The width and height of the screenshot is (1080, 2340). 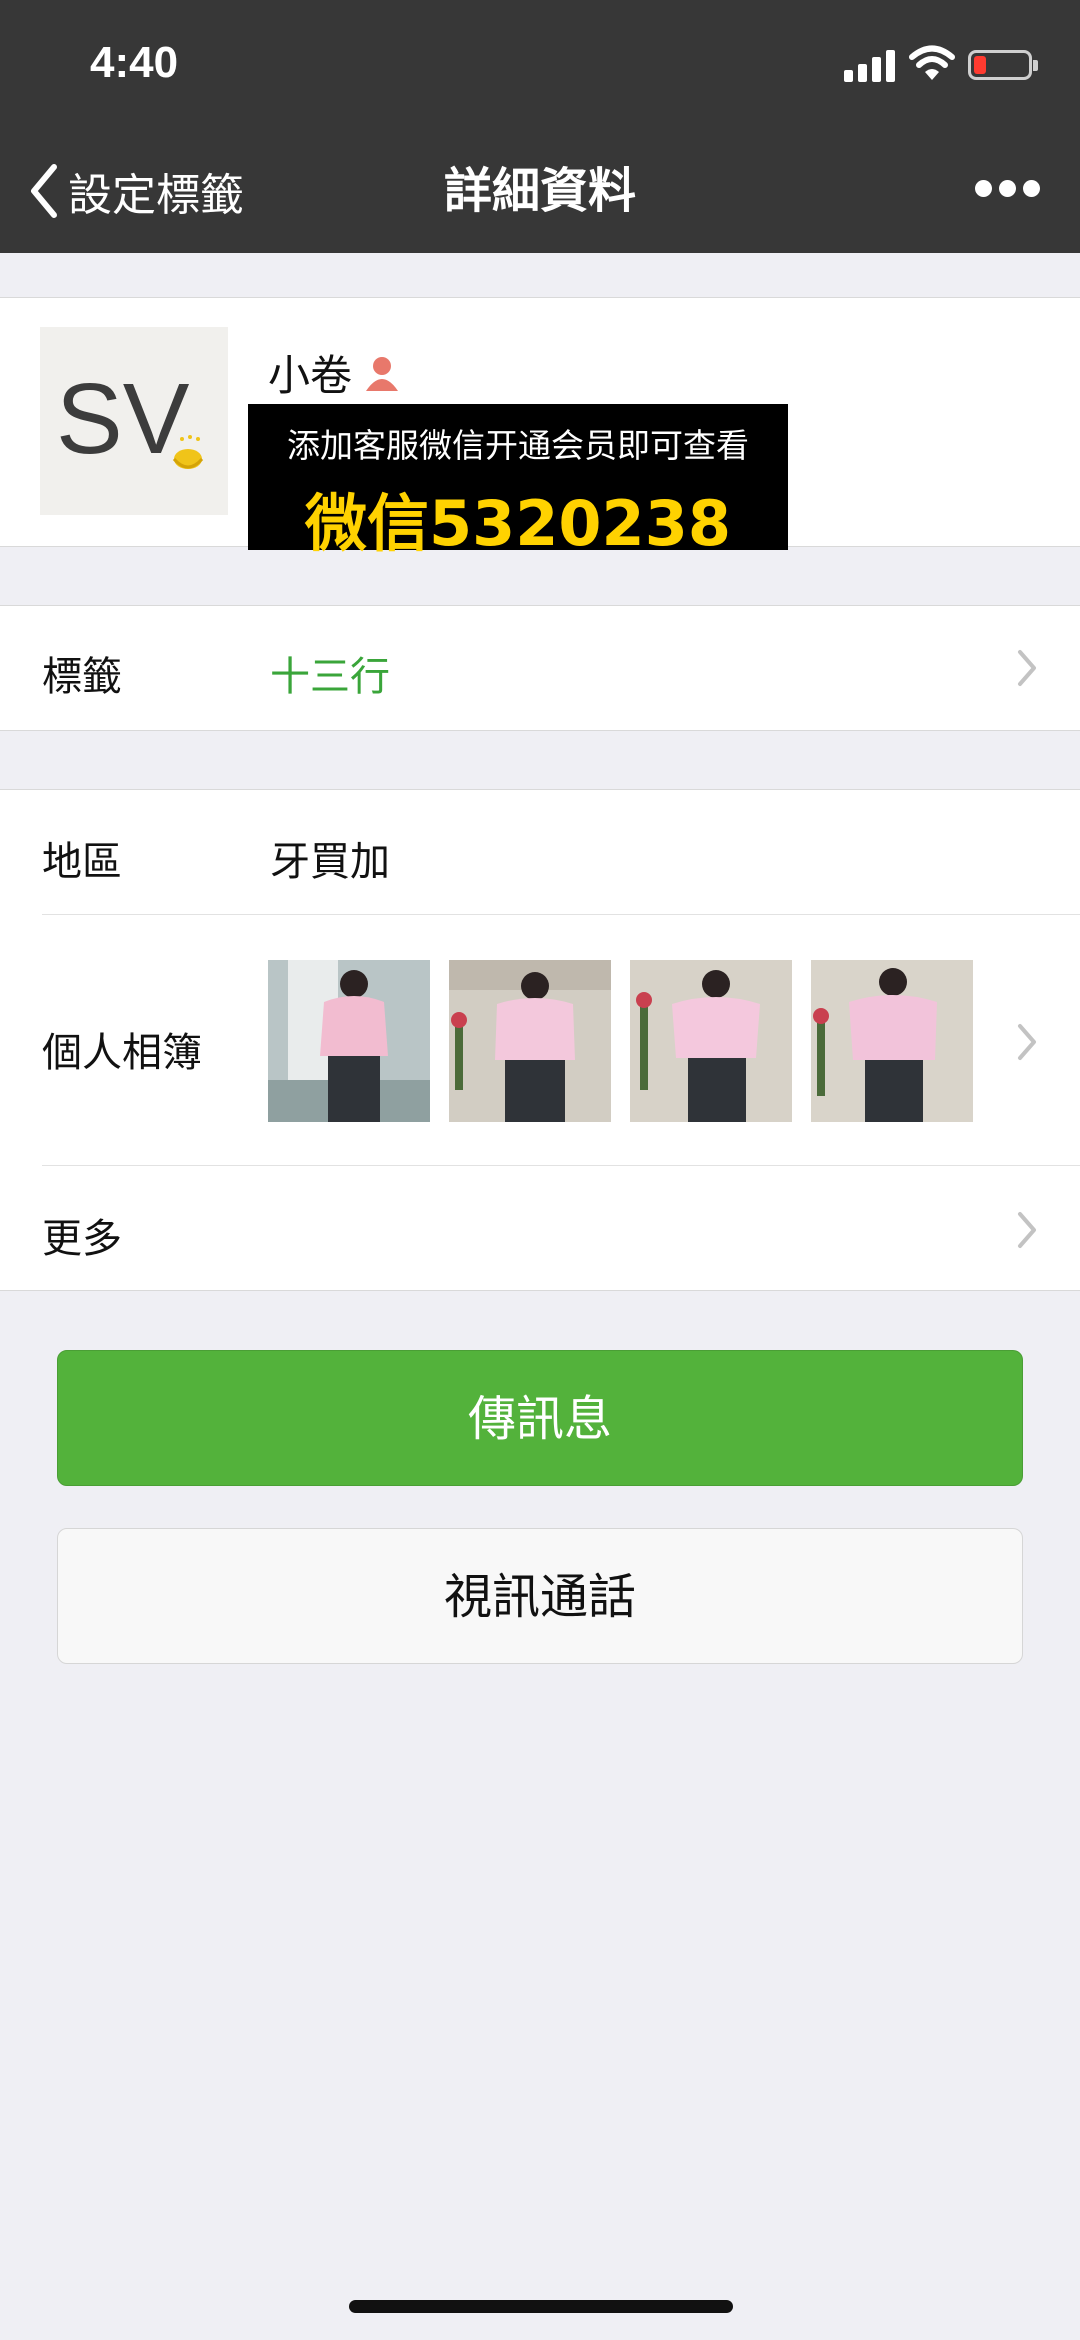 What do you see at coordinates (1003, 65) in the screenshot?
I see `battery-icon` at bounding box center [1003, 65].